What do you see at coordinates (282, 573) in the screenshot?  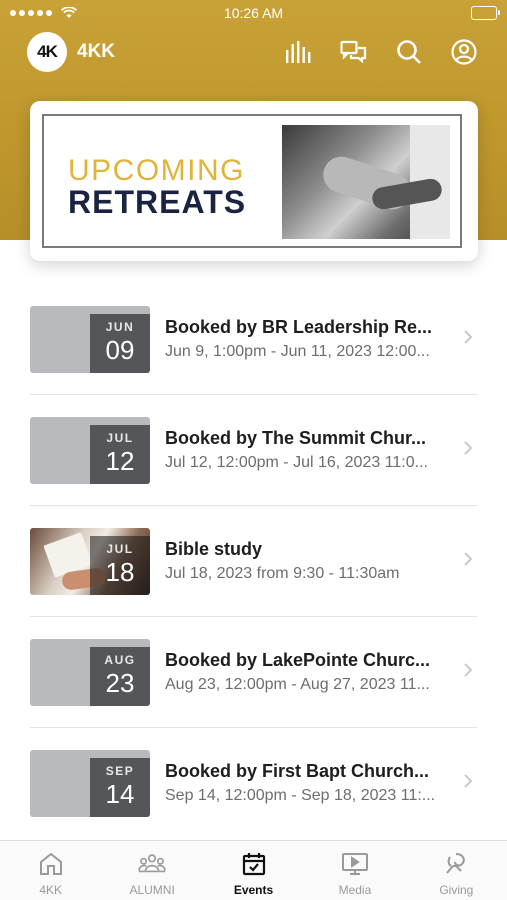 I see `event-subtitle: Jul 18, 2023 from 9:30 - 11:30am` at bounding box center [282, 573].